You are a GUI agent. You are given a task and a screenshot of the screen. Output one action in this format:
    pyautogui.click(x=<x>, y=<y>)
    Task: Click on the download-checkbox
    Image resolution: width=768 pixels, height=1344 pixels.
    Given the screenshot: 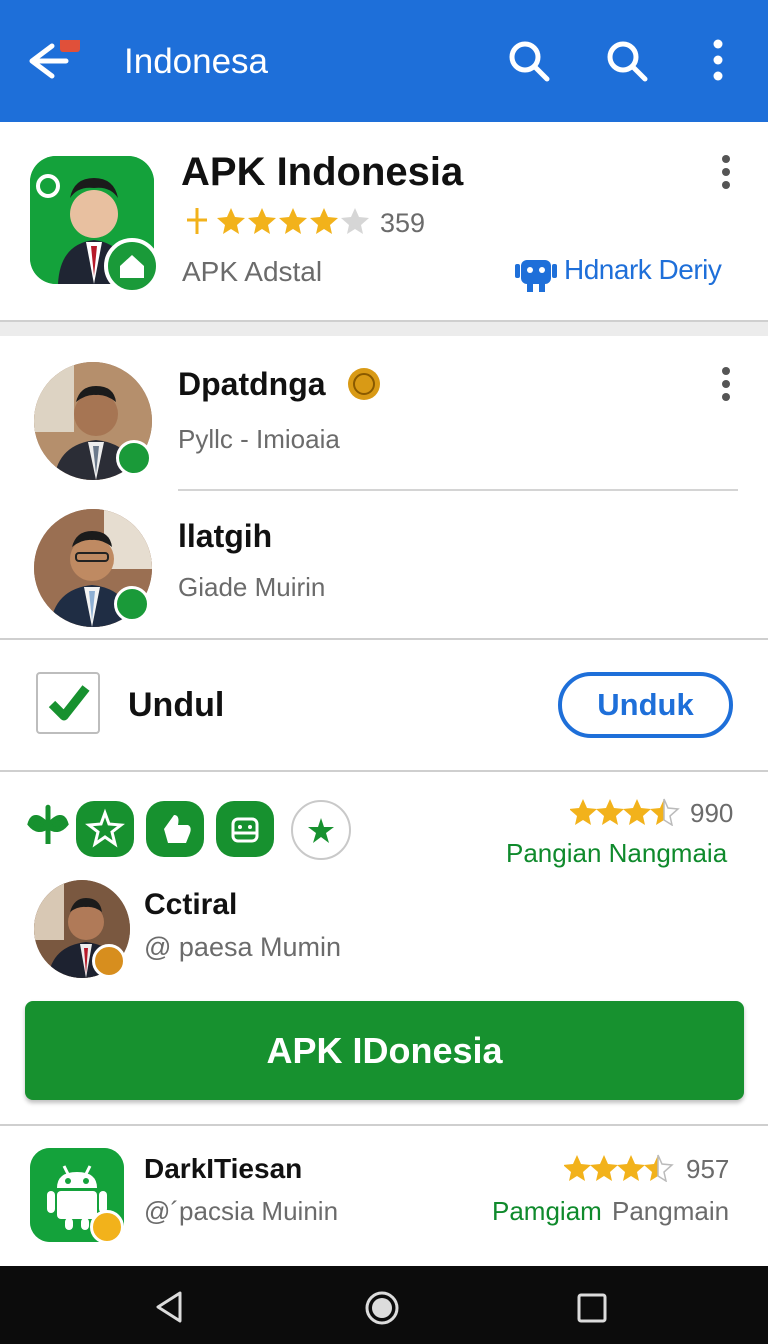 What is the action you would take?
    pyautogui.click(x=68, y=703)
    